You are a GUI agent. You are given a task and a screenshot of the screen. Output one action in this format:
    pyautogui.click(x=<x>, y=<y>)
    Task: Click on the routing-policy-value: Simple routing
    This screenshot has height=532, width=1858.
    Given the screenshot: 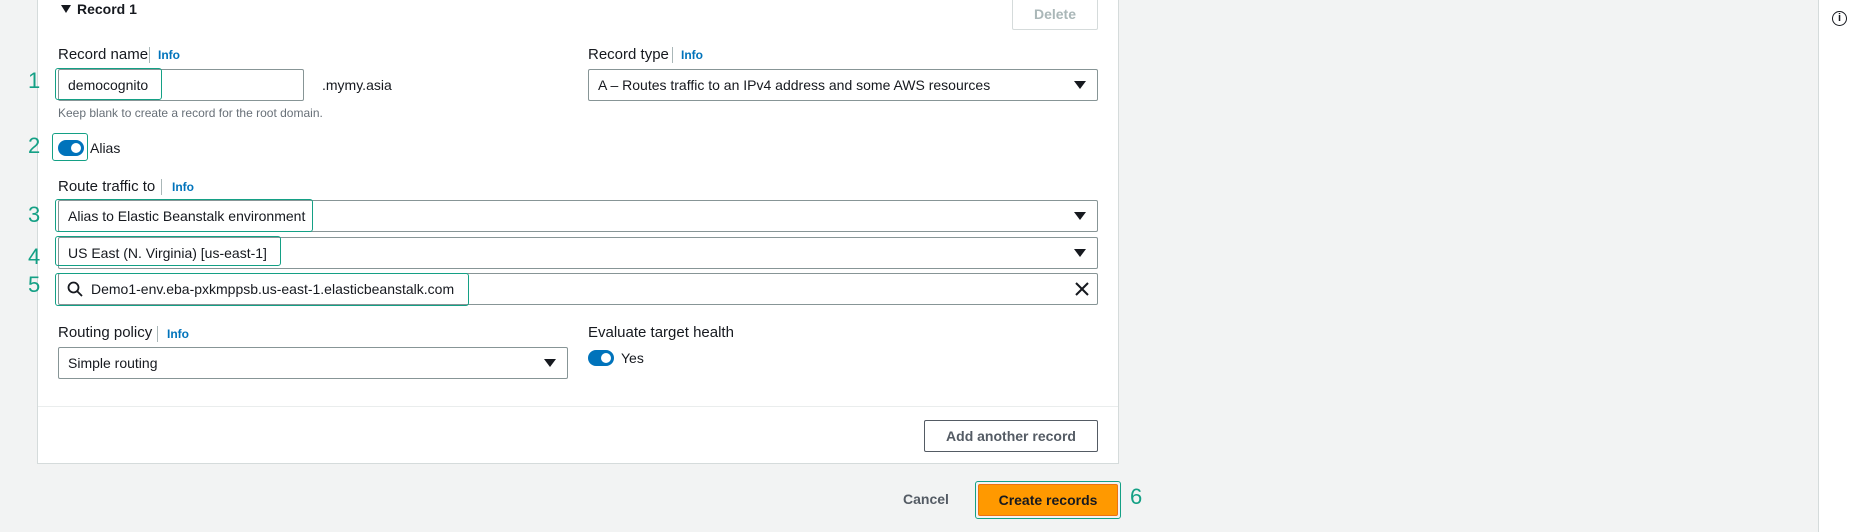 What is the action you would take?
    pyautogui.click(x=113, y=363)
    